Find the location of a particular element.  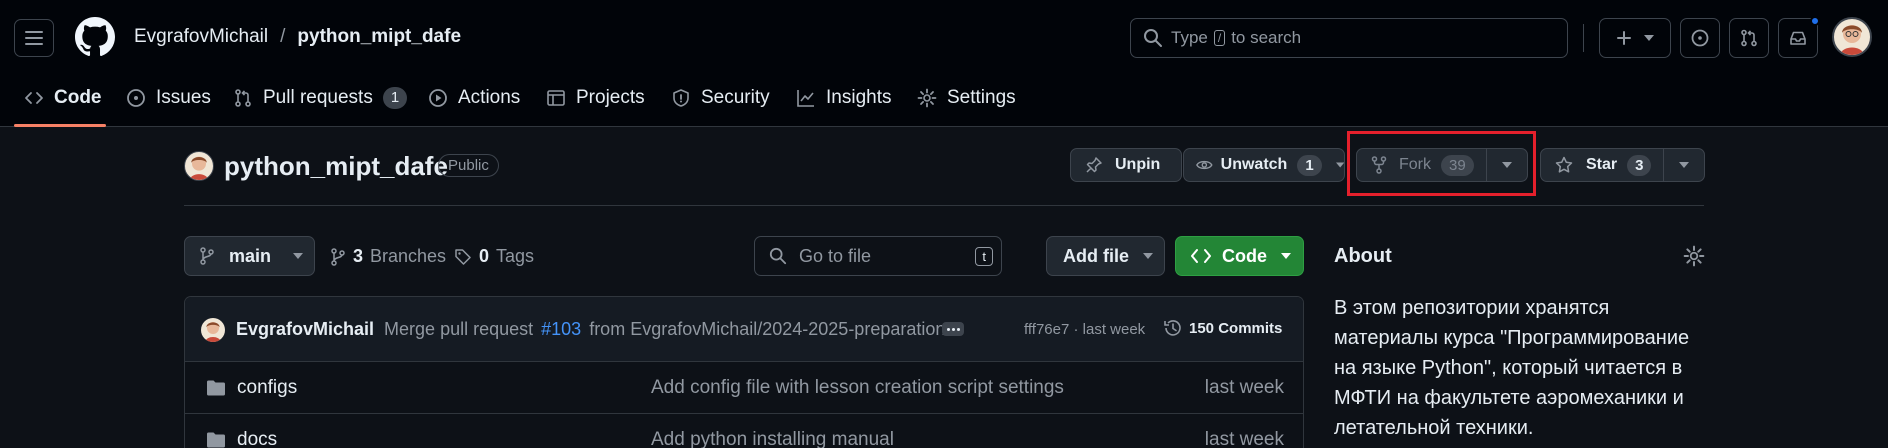

tab-pull-requests: Pull requests 1 is located at coordinates (320, 98).